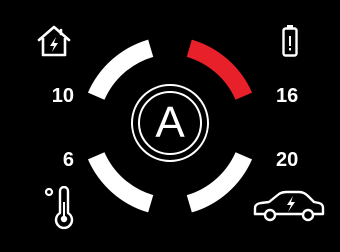 The width and height of the screenshot is (340, 252). Describe the element at coordinates (287, 160) in the screenshot. I see `value-bottom-right: 20` at that location.